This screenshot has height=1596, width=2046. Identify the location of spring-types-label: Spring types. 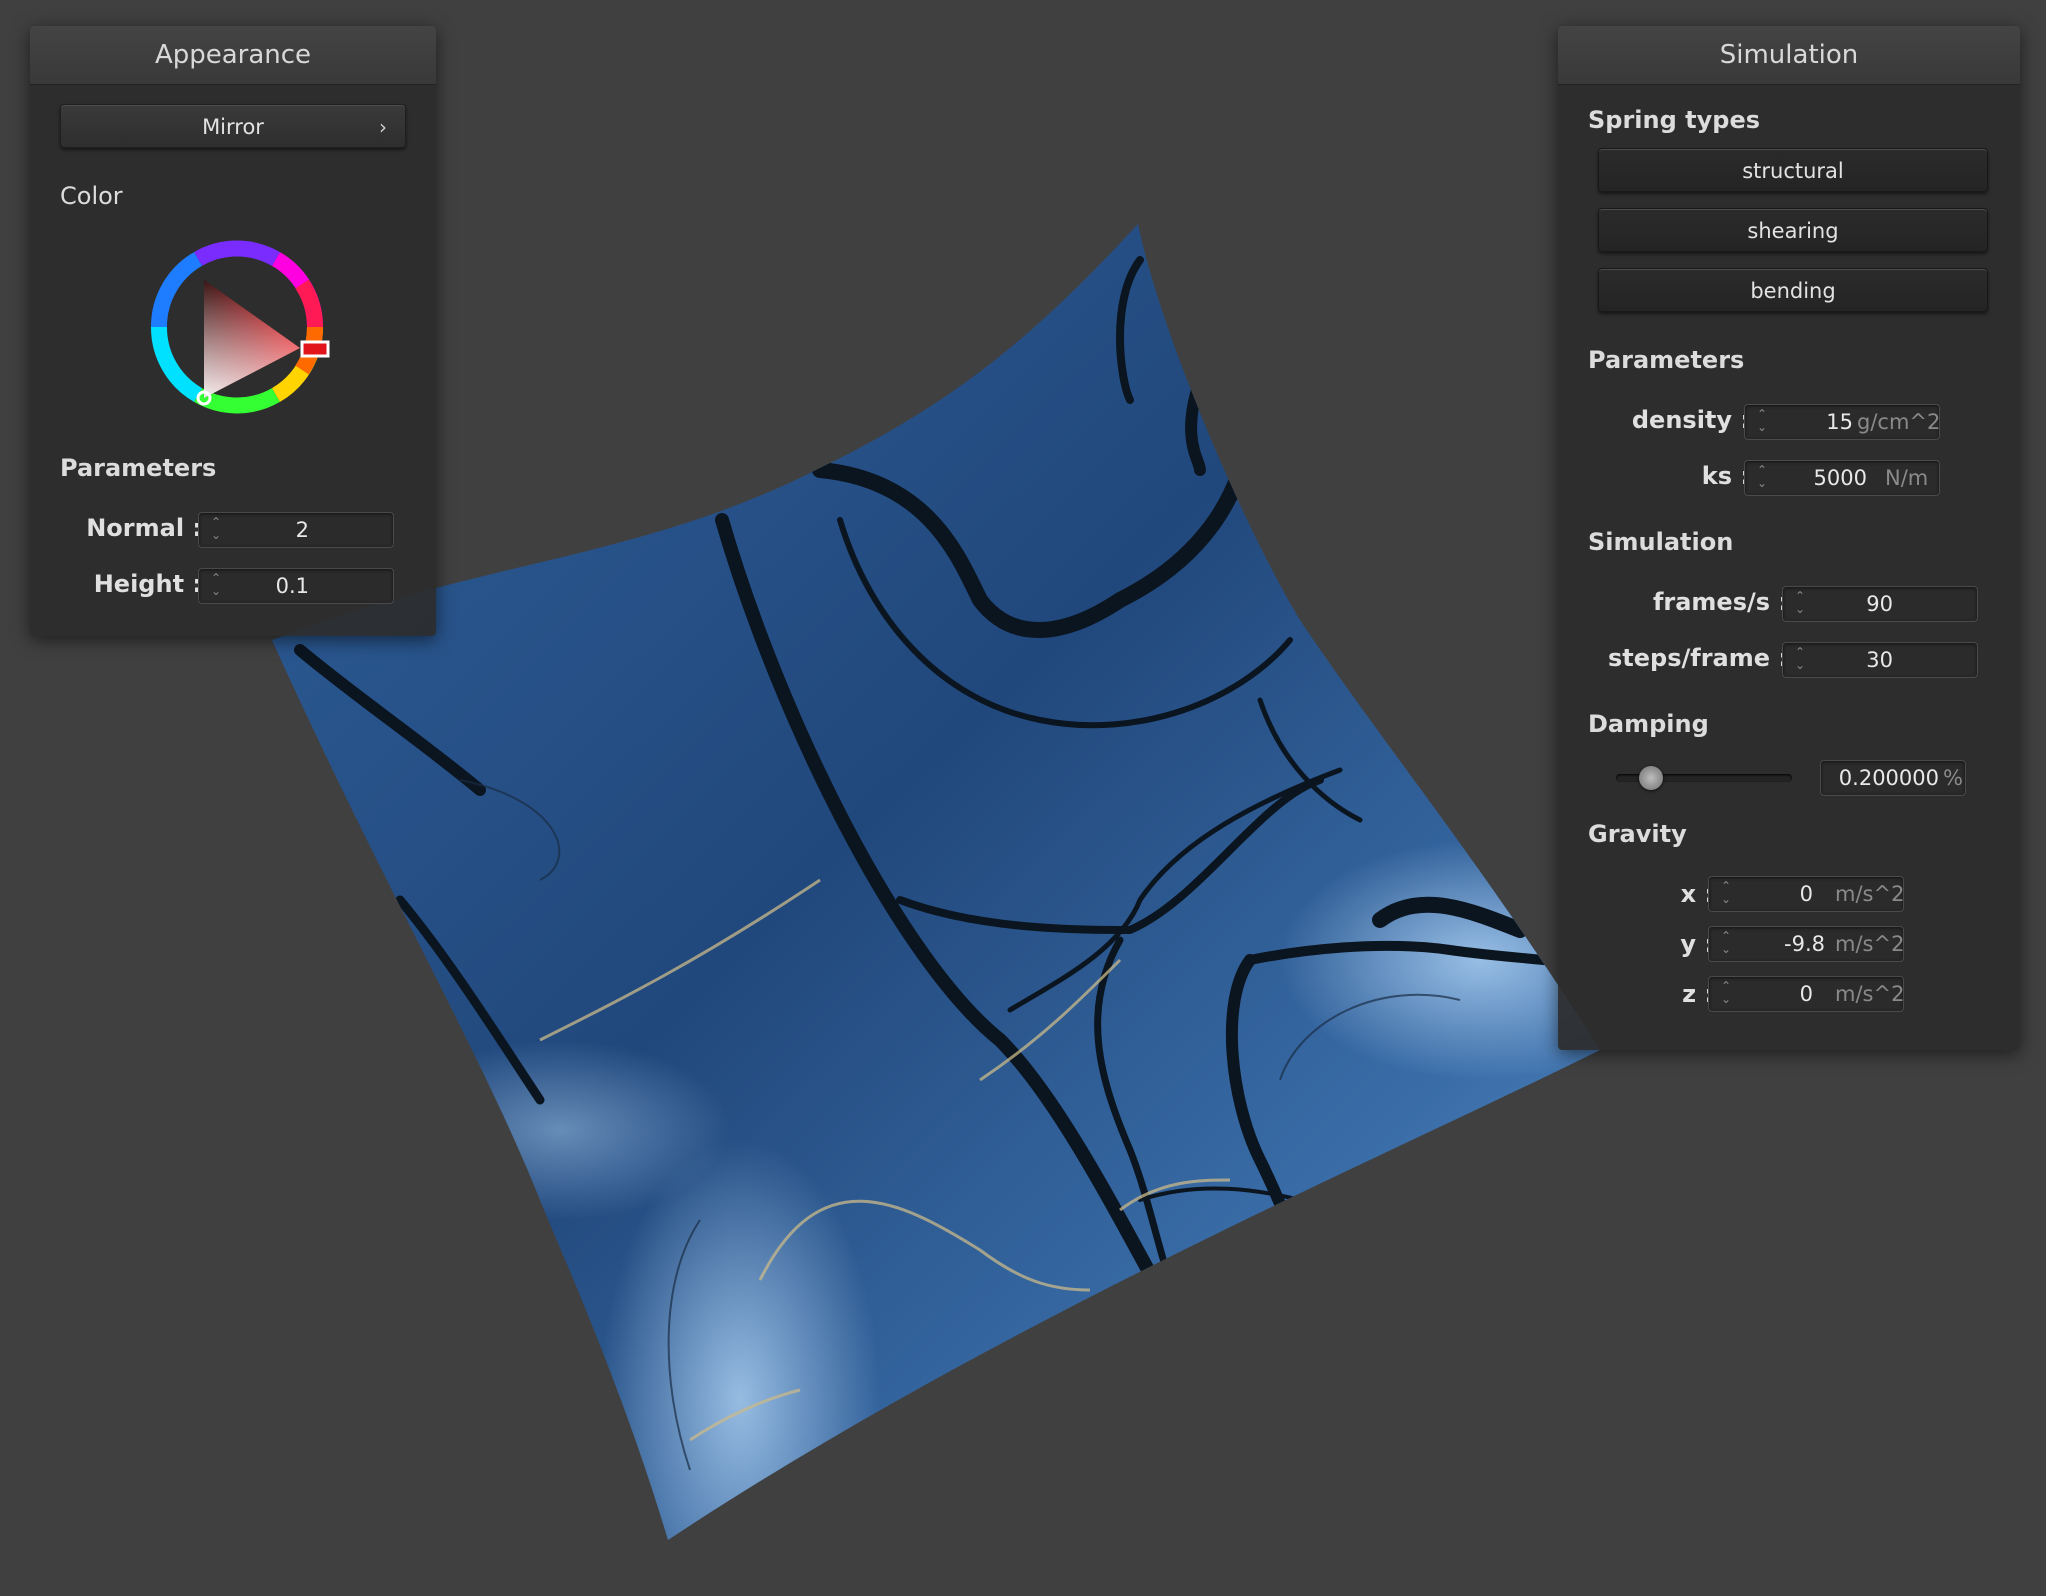
(1674, 120).